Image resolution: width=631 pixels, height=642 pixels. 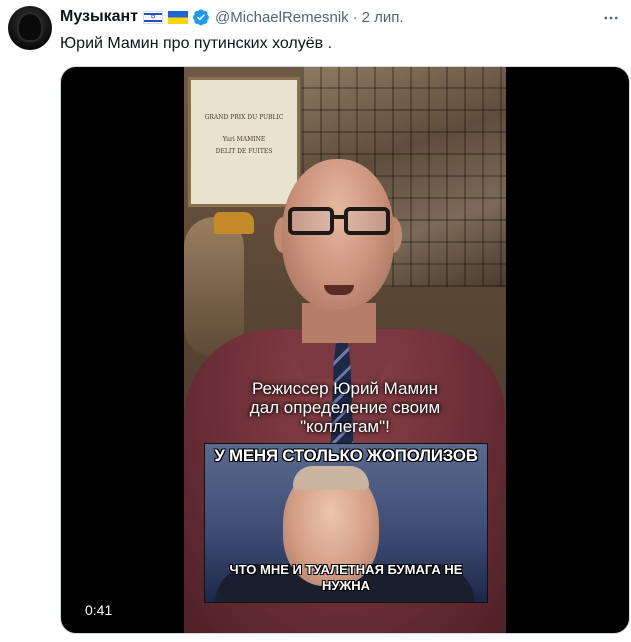 What do you see at coordinates (153, 17) in the screenshot?
I see `israel-flag-icon: ✡` at bounding box center [153, 17].